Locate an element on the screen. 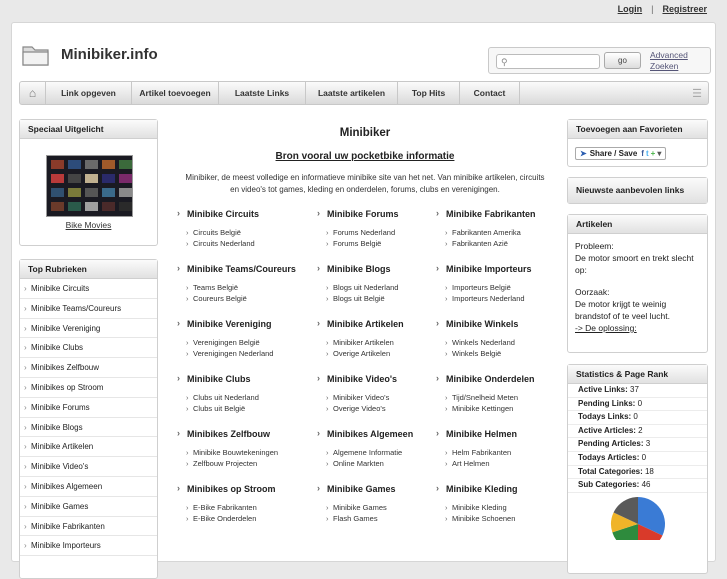 The width and height of the screenshot is (727, 579). home-icon: ⌂ is located at coordinates (33, 93).